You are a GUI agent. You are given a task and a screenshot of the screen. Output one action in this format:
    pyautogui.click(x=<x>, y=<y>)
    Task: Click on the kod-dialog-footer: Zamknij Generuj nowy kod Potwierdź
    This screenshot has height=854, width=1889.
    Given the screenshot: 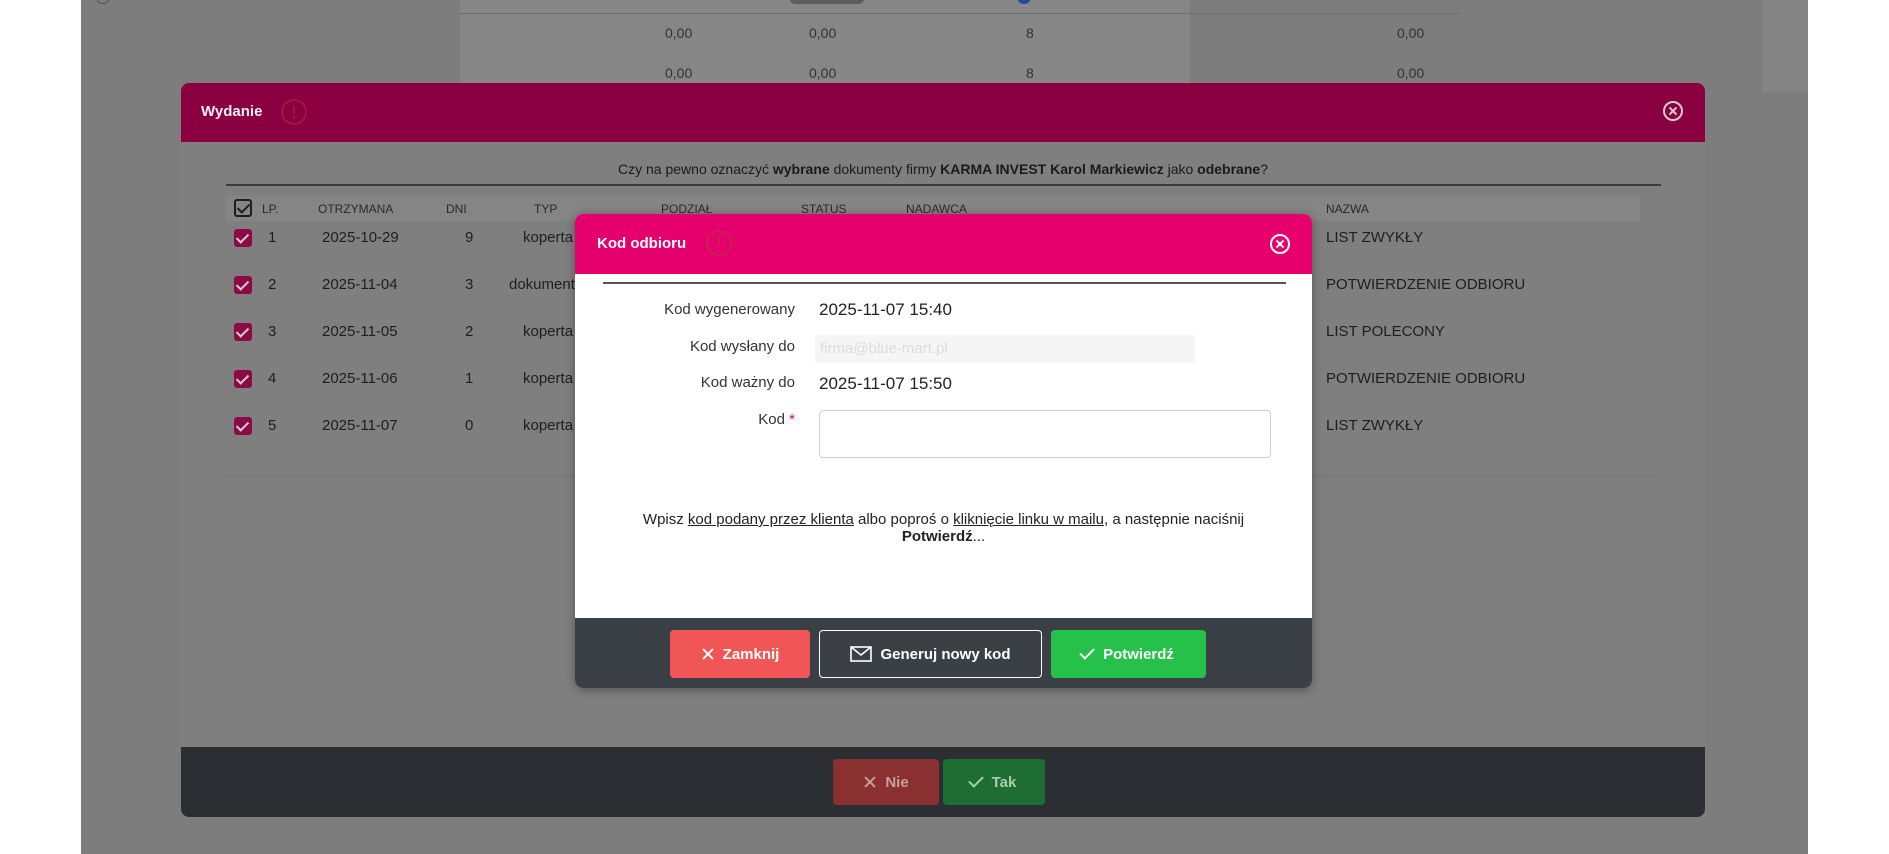 What is the action you would take?
    pyautogui.click(x=943, y=653)
    